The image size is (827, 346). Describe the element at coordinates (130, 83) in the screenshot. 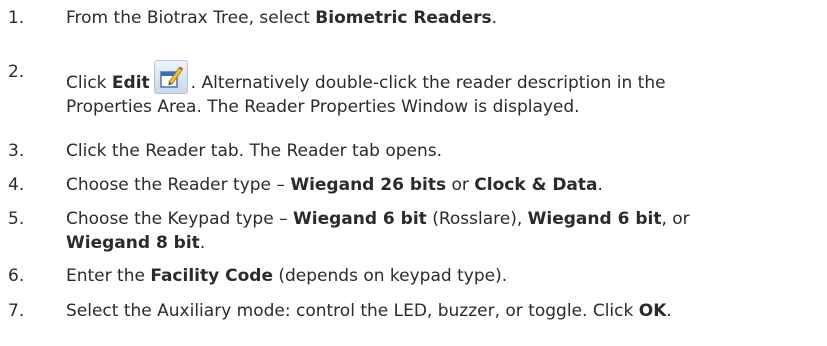

I see `edit-label: Edit` at that location.